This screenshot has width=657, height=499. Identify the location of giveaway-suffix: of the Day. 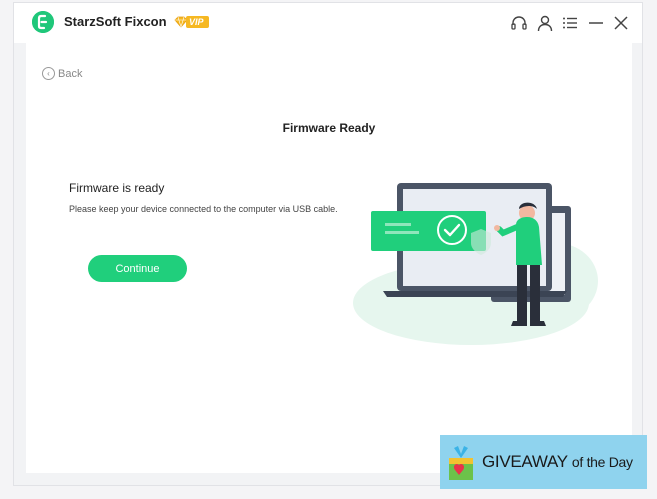
(602, 462).